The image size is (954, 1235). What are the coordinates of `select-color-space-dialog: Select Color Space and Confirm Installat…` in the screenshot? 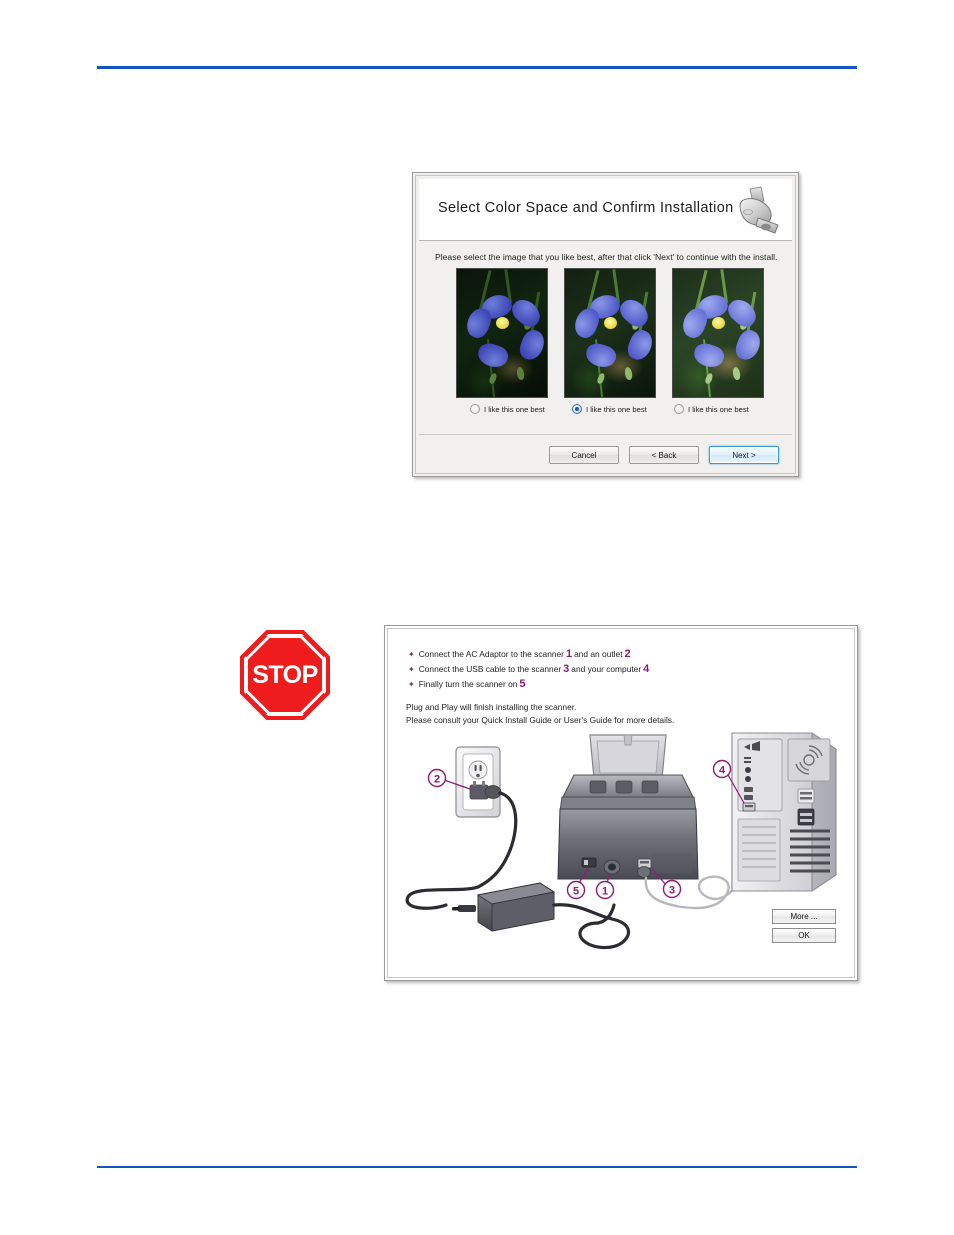 It's located at (605, 324).